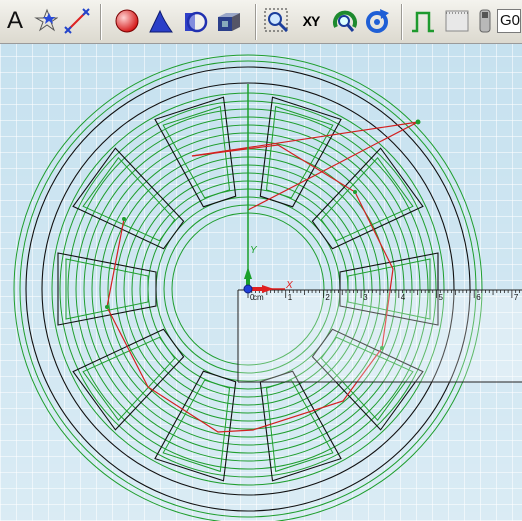 The height and width of the screenshot is (521, 522). I want to click on coordinate-axes: YX, so click(268, 189).